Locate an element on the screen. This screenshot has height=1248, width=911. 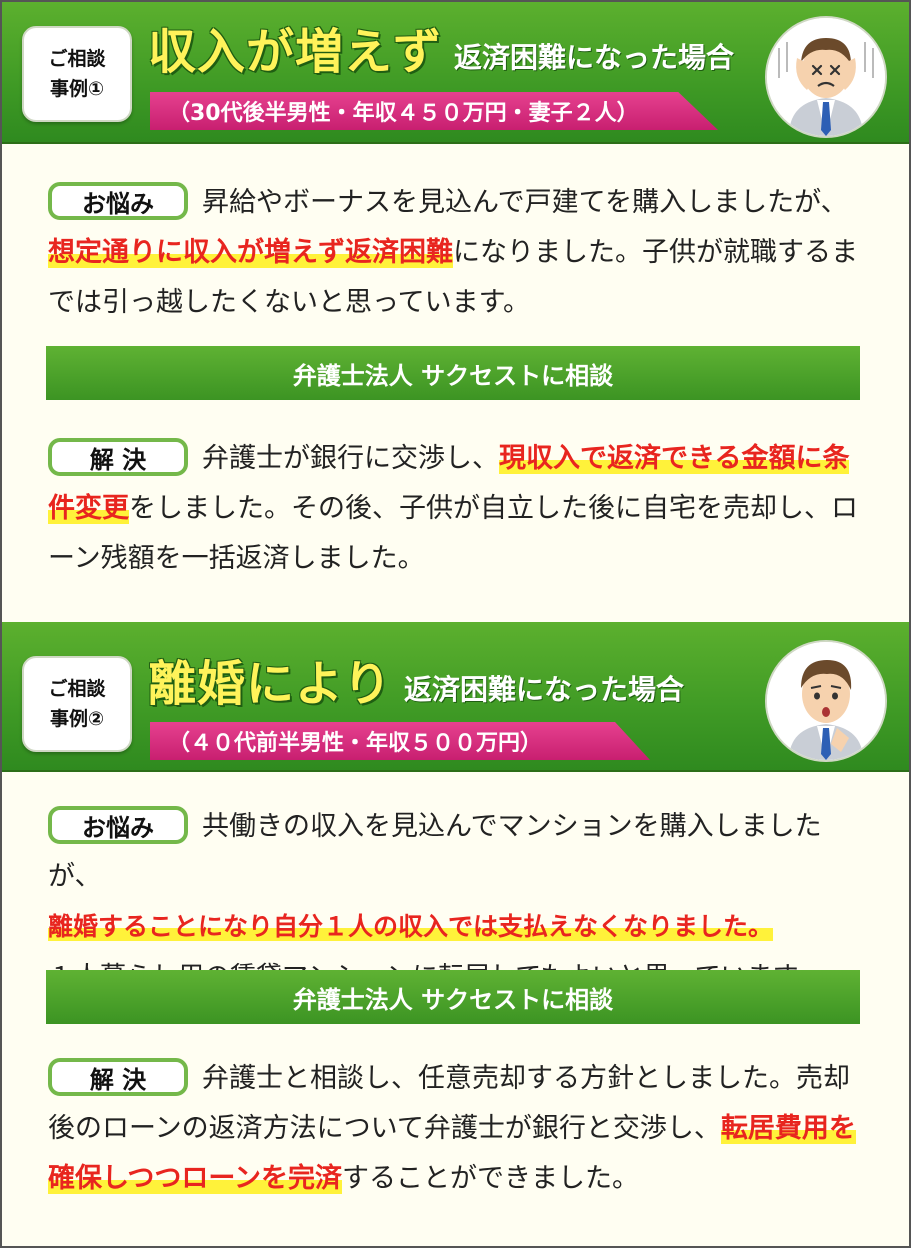
case-1-headline-big: 収入が増えず is located at coordinates (295, 52).